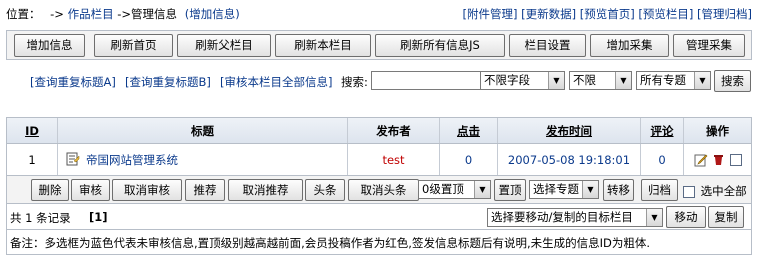 Image resolution: width=758 pixels, height=277 pixels. I want to click on header-author: 发布者, so click(394, 130).